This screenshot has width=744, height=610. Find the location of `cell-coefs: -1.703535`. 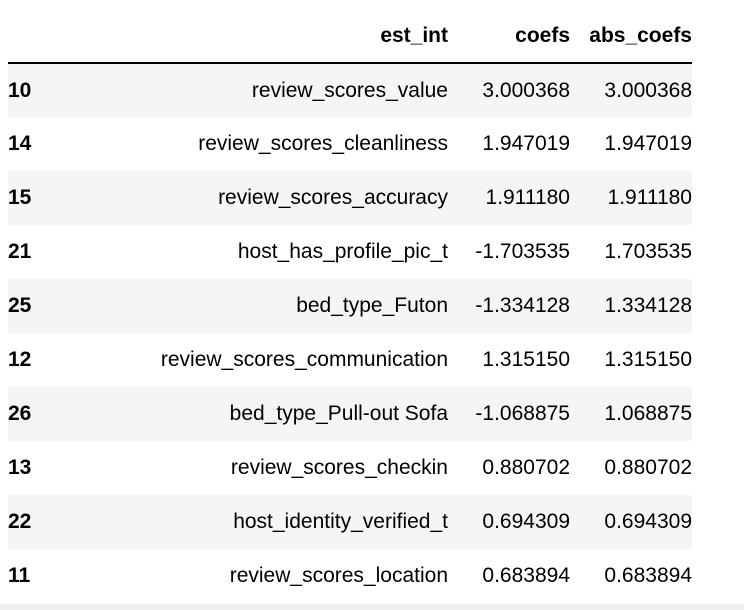

cell-coefs: -1.703535 is located at coordinates (522, 251).